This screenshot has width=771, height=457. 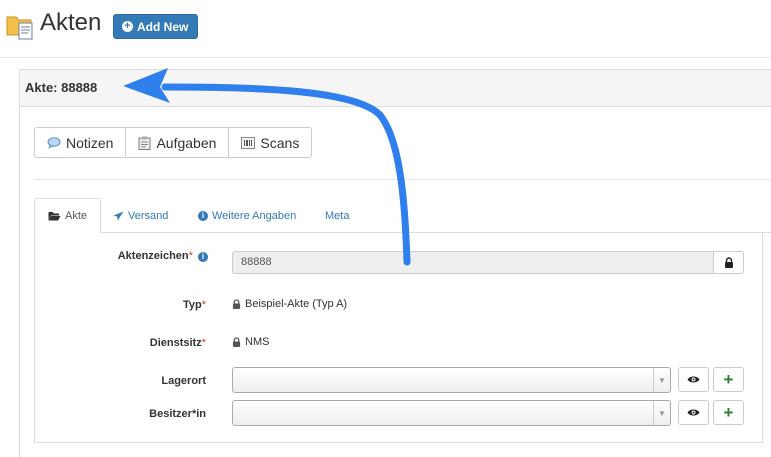 What do you see at coordinates (163, 26) in the screenshot?
I see `add-new-label: Add New` at bounding box center [163, 26].